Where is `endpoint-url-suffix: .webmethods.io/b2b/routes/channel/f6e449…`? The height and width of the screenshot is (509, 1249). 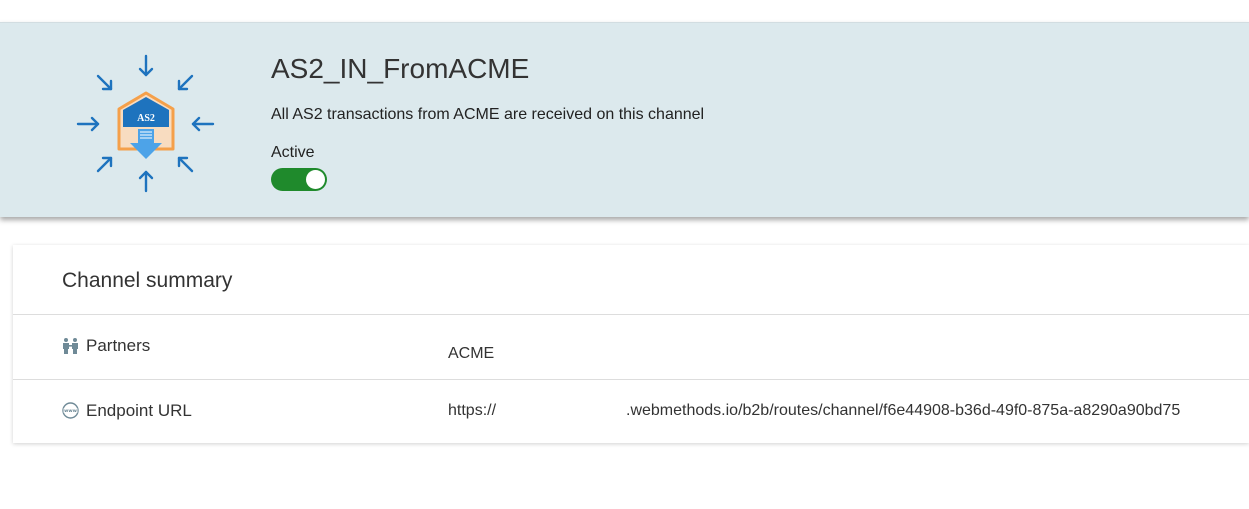 endpoint-url-suffix: .webmethods.io/b2b/routes/channel/f6e449… is located at coordinates (903, 410).